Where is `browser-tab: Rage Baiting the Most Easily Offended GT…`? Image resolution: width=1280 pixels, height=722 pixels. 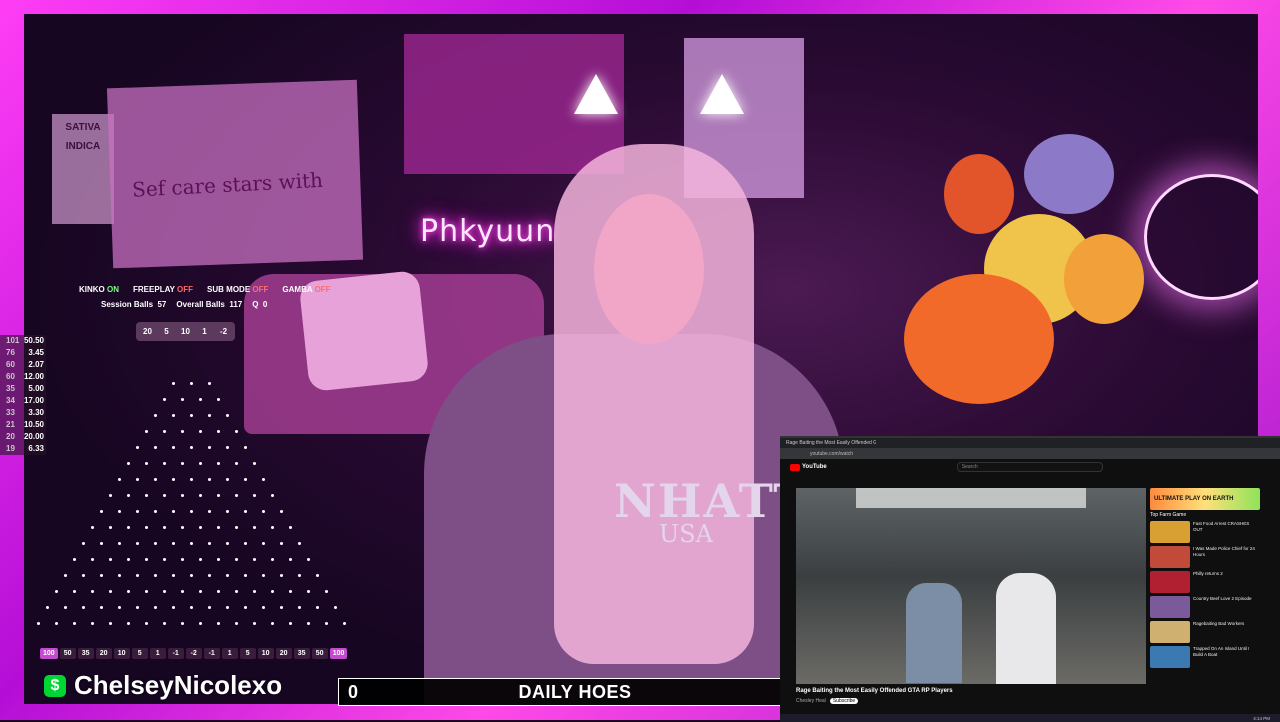 browser-tab: Rage Baiting the Most Easily Offended GT… is located at coordinates (831, 443).